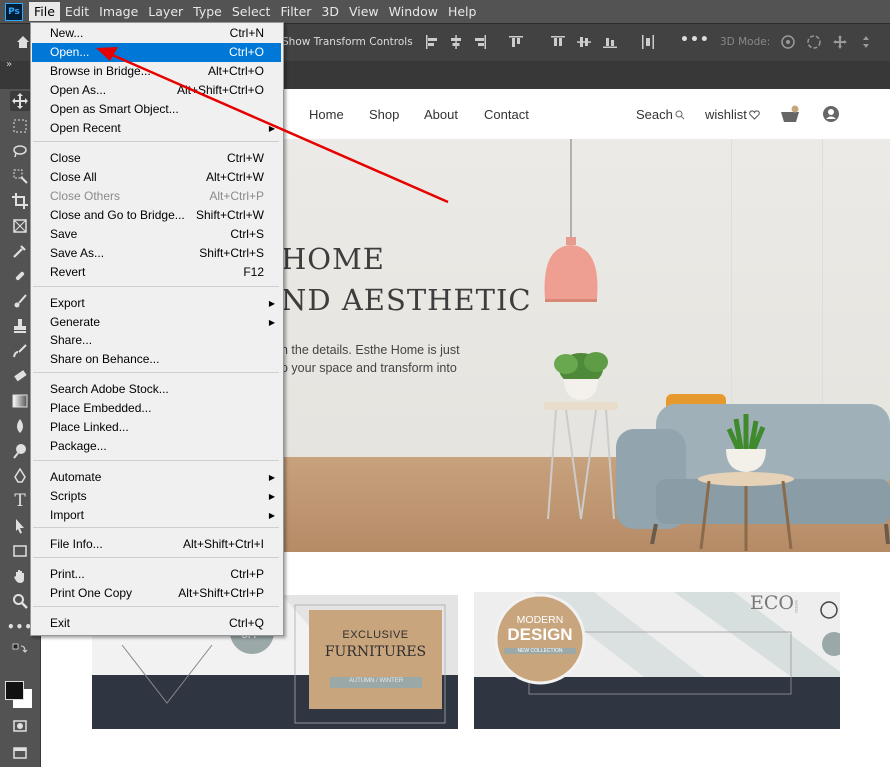  I want to click on menu-item-label: Close, so click(65, 158).